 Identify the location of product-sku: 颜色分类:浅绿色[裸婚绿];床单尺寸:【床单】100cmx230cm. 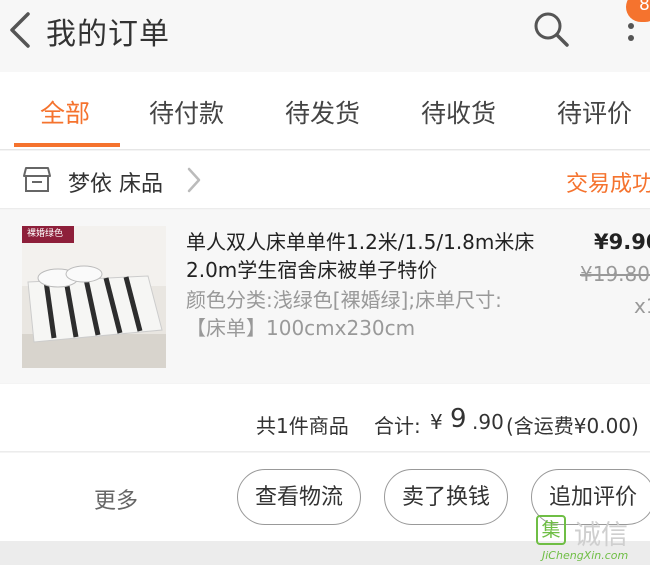
(344, 314).